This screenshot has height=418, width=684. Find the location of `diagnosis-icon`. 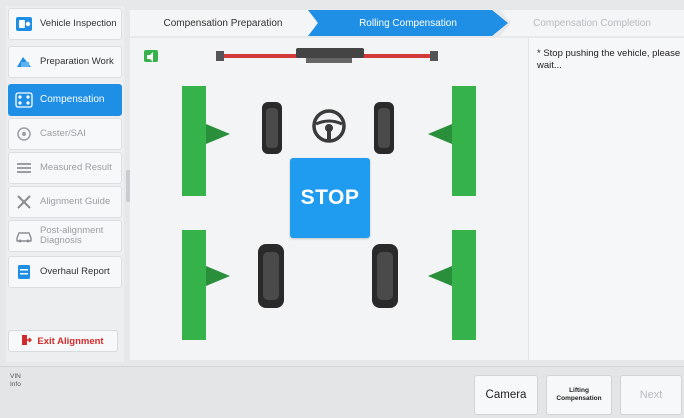

diagnosis-icon is located at coordinates (24, 236).